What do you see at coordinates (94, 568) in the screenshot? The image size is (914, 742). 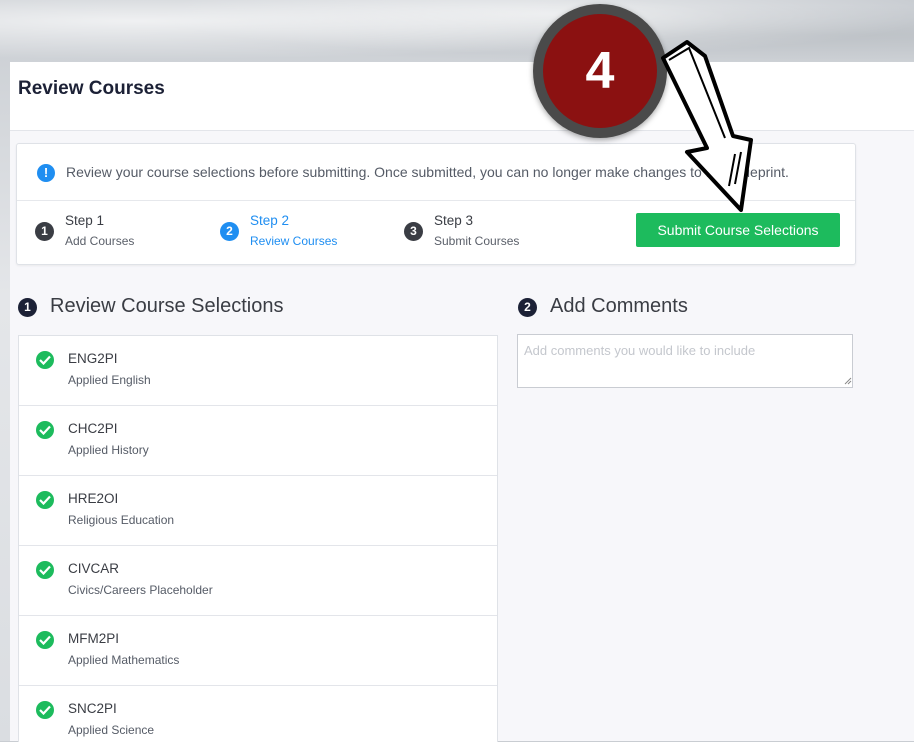 I see `course-code: CIVCAR` at bounding box center [94, 568].